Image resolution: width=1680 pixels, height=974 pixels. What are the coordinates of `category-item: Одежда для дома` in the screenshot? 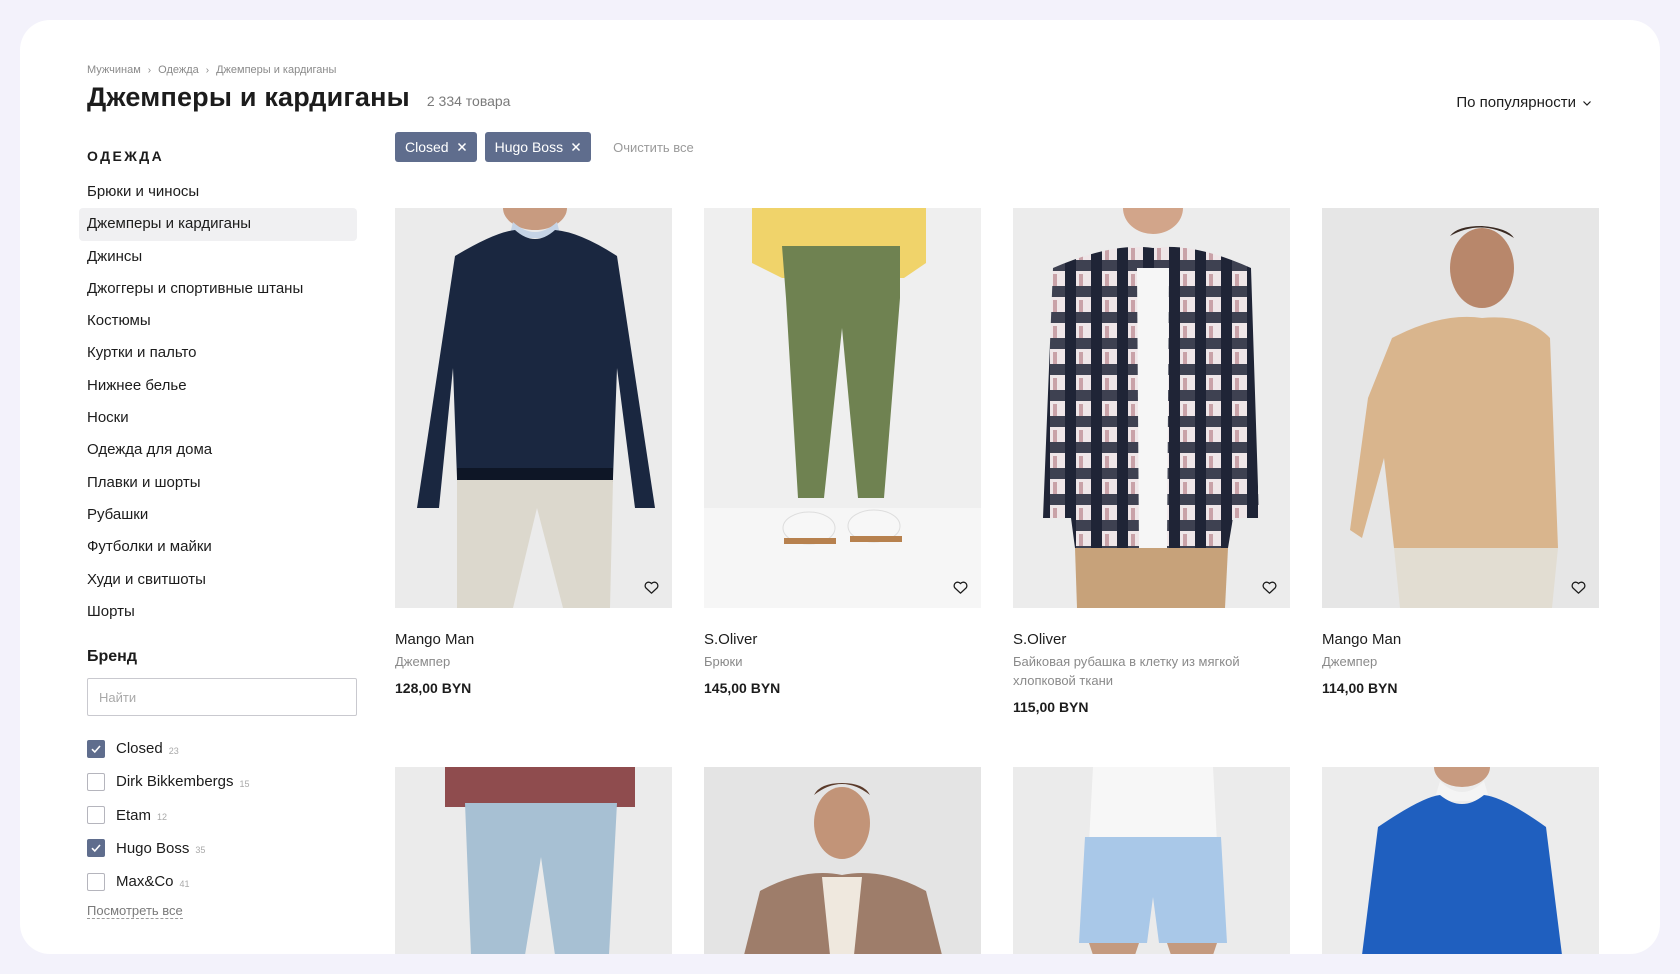 It's located at (218, 450).